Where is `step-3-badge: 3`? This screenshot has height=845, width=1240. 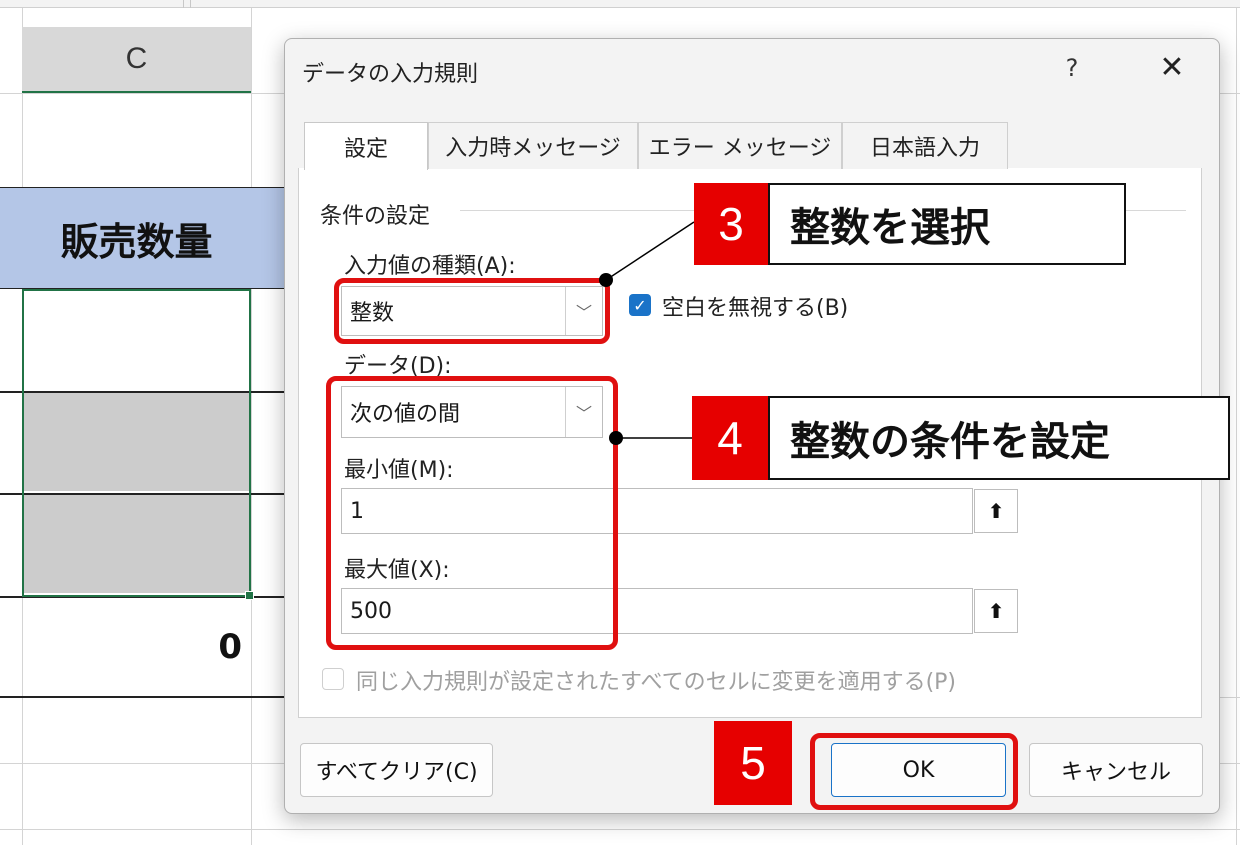 step-3-badge: 3 is located at coordinates (731, 224).